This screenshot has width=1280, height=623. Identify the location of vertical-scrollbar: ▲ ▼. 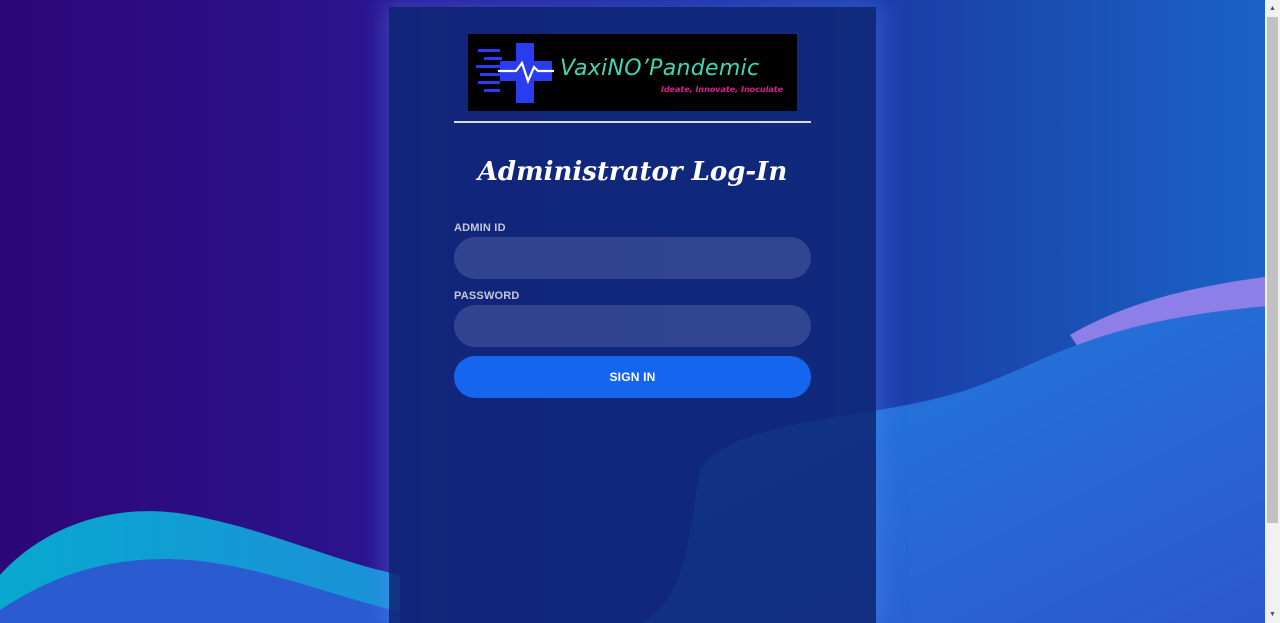
(1272, 311).